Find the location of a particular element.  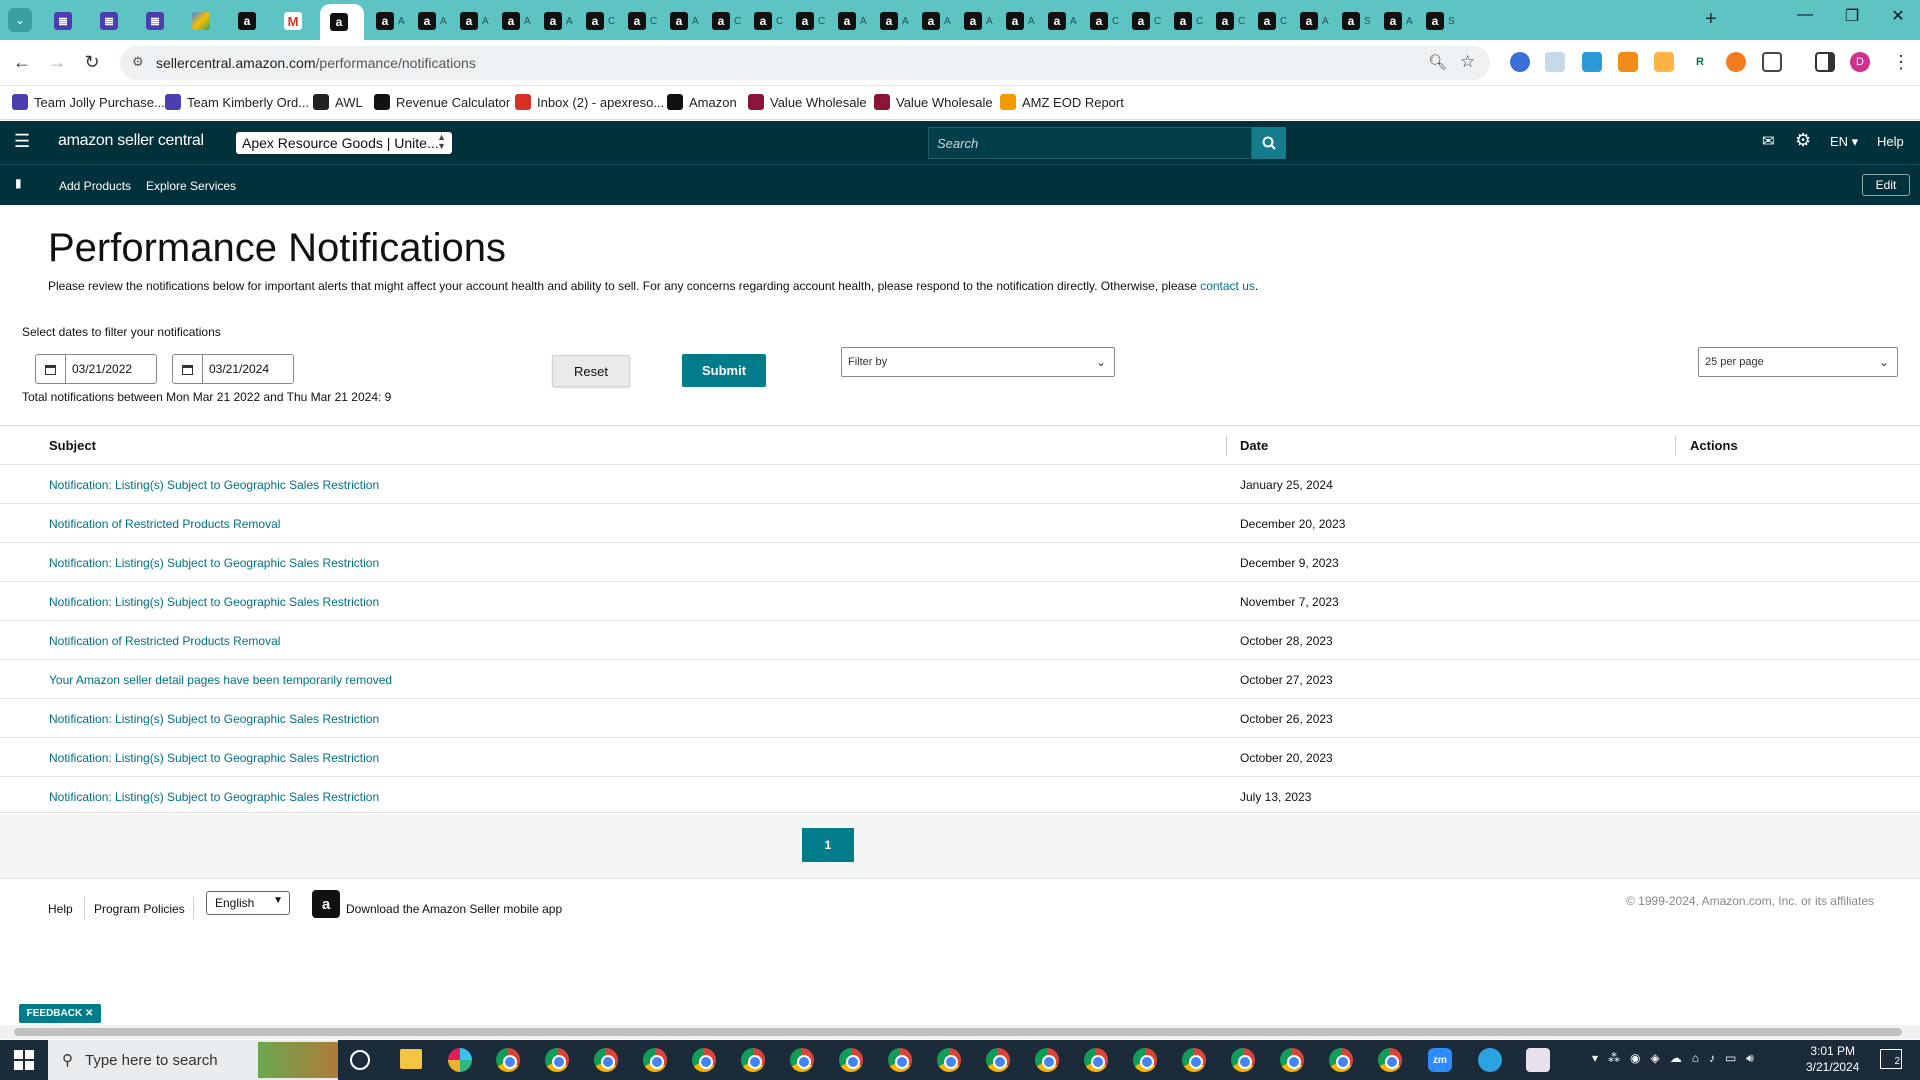

system-tray-icons: ▾⁂◉◈☁⌂♪▭🔊︎ is located at coordinates (1678, 1058).